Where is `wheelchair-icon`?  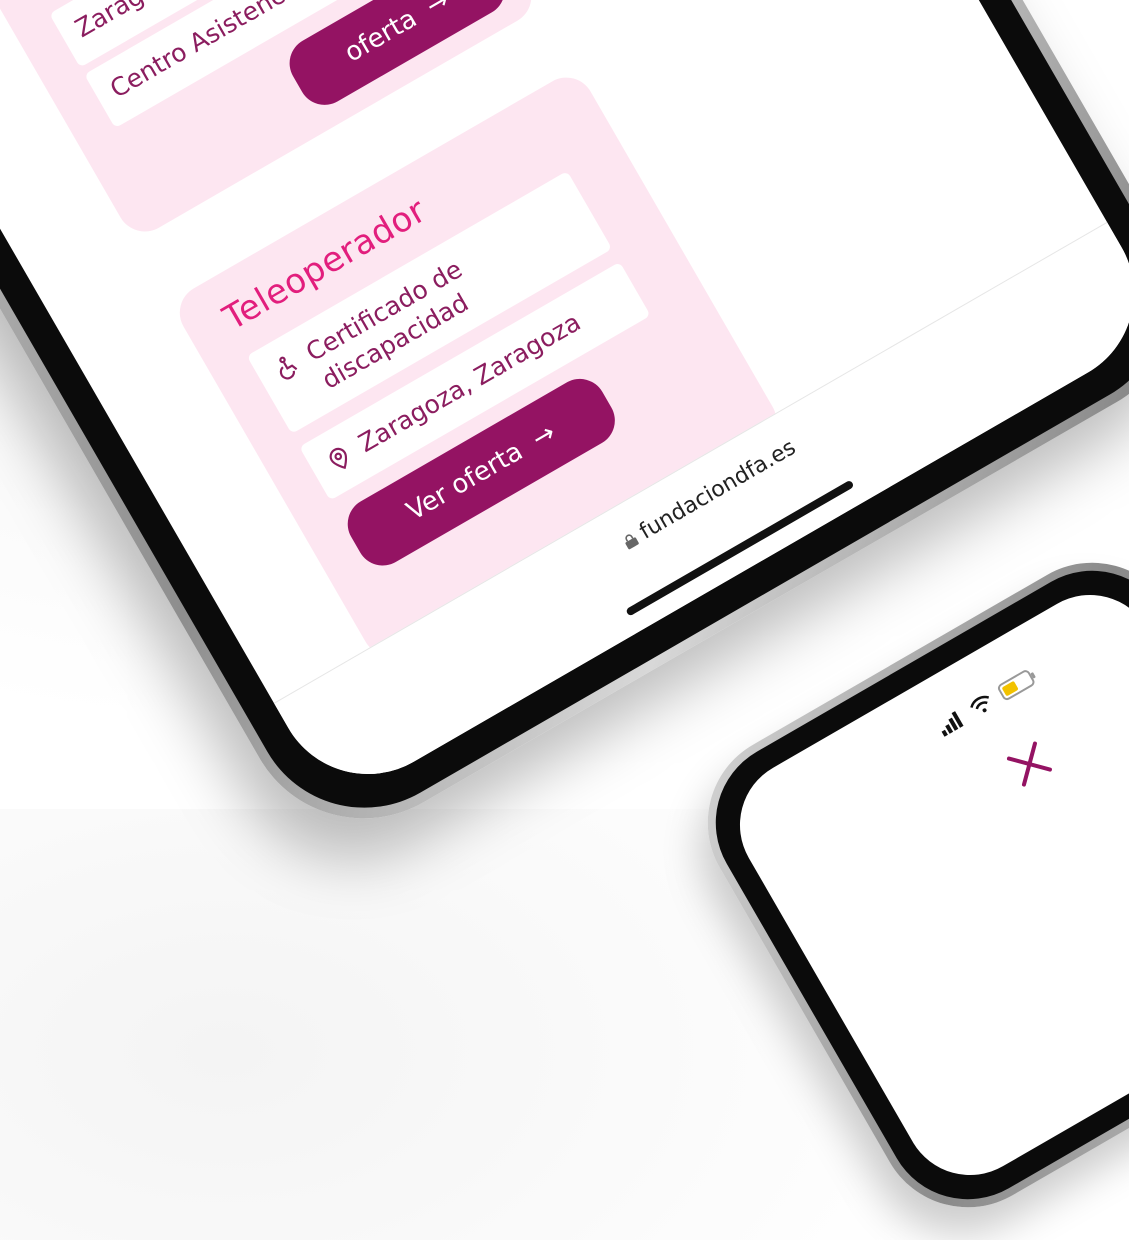 wheelchair-icon is located at coordinates (288, 368).